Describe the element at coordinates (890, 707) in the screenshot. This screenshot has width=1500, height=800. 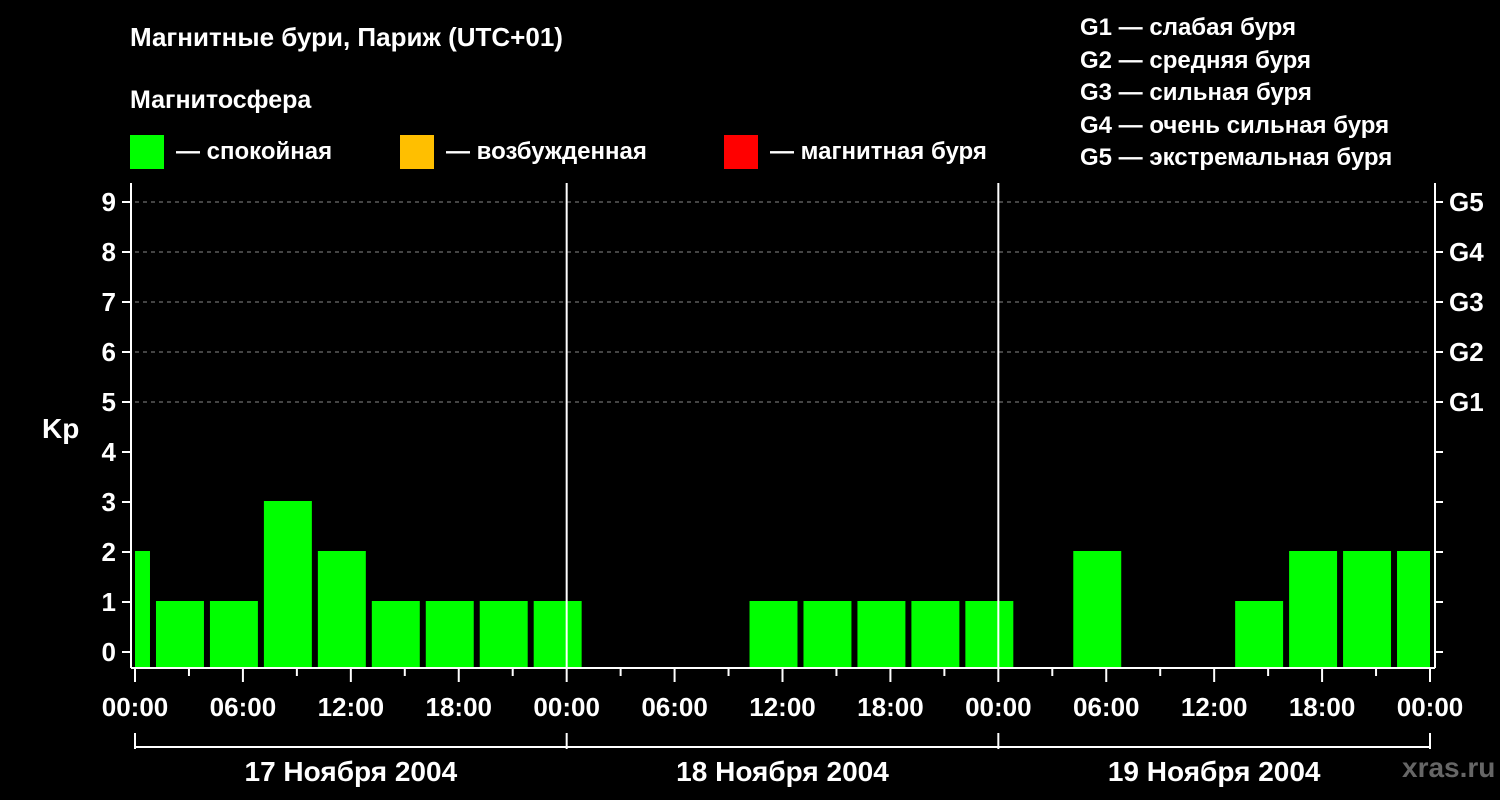
I see `x-tick-label-7: 18:00` at that location.